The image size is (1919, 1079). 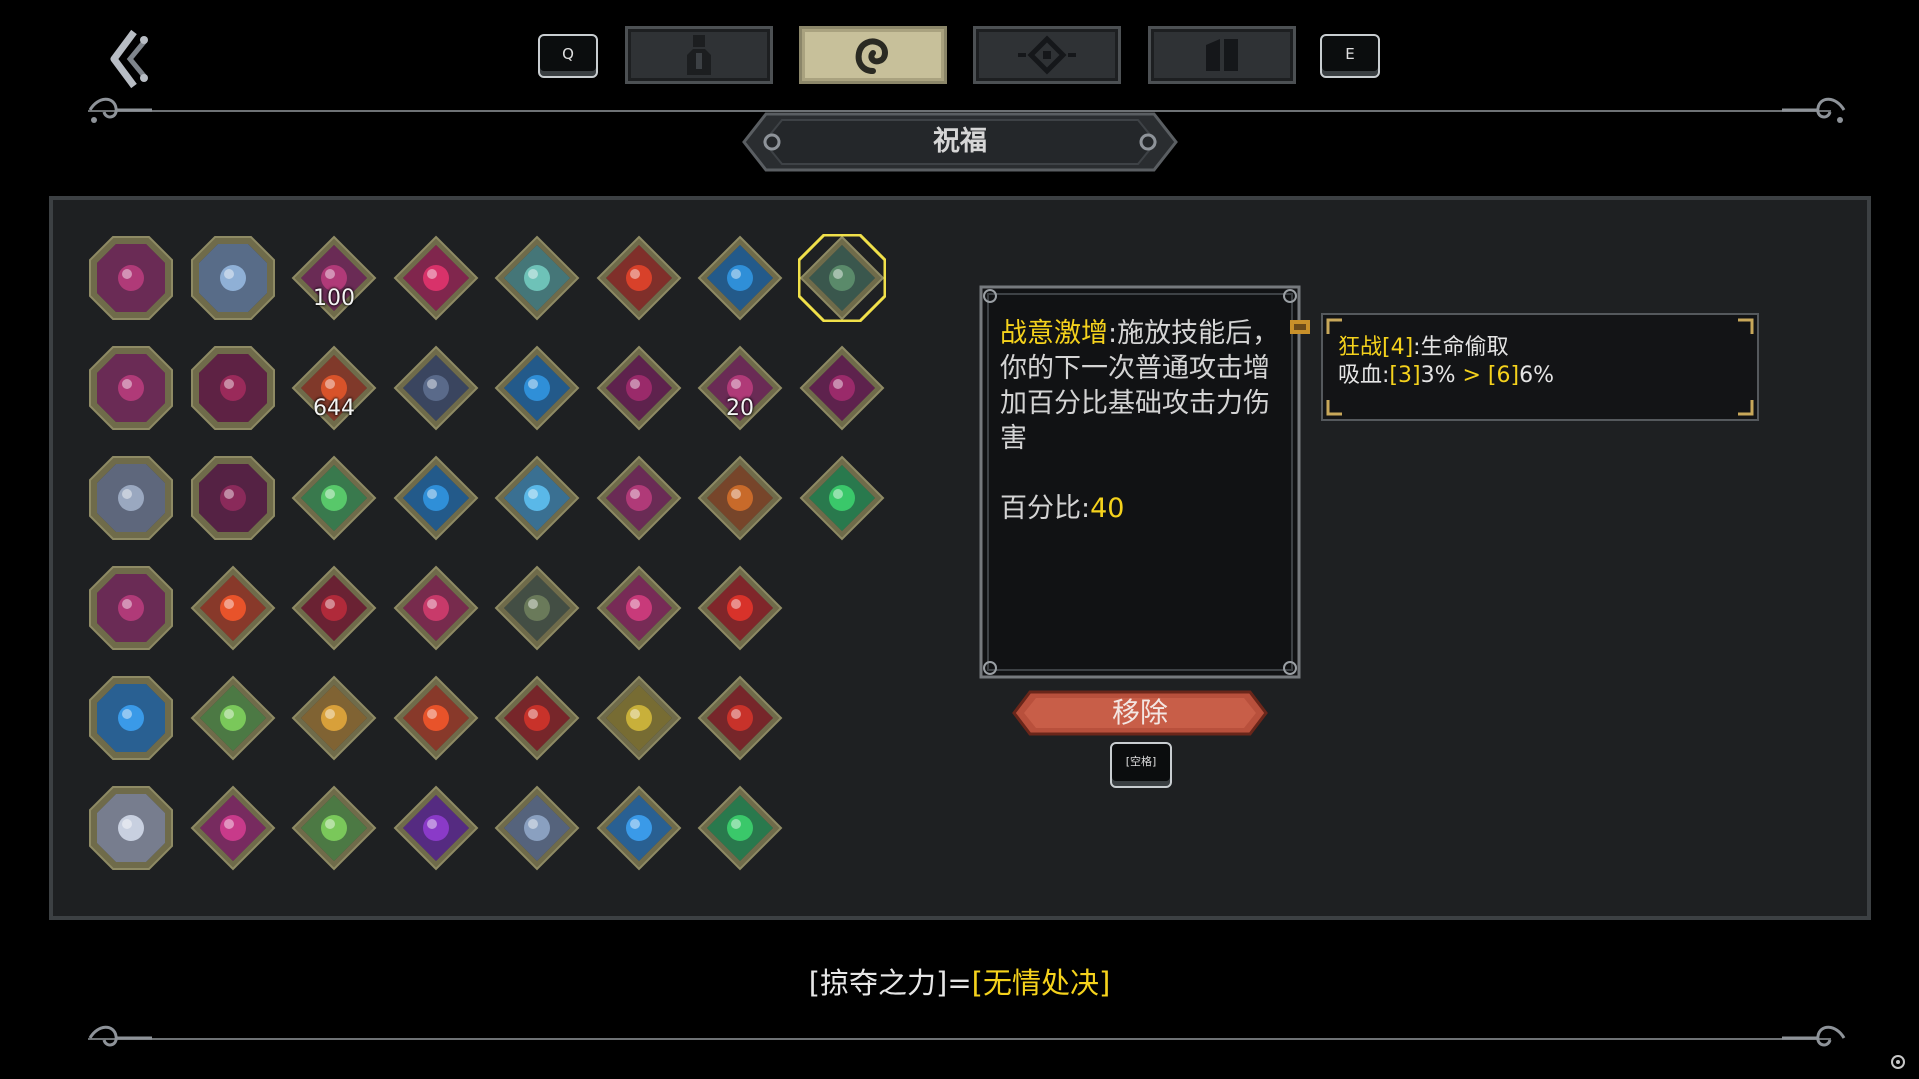 What do you see at coordinates (1140, 713) in the screenshot?
I see `remove-button: 移除` at bounding box center [1140, 713].